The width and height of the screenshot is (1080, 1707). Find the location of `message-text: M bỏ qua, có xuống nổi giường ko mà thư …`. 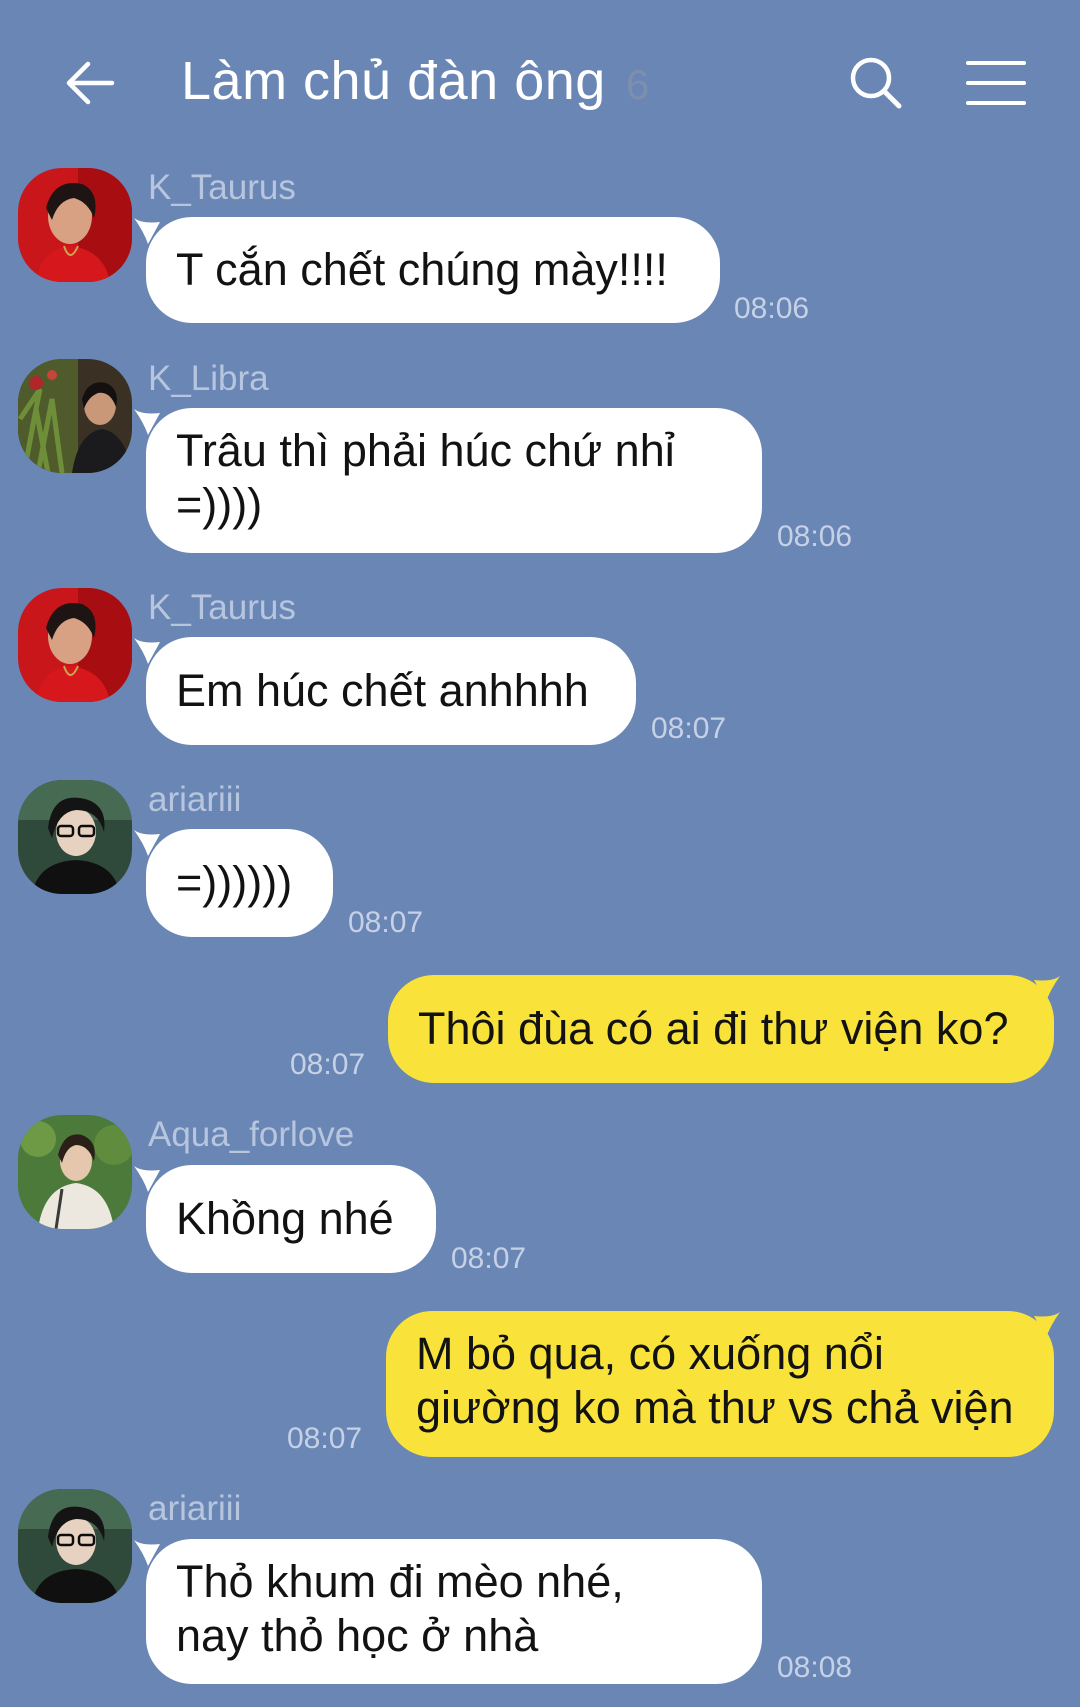

message-text: M bỏ qua, có xuống nổi giường ko mà thư … is located at coordinates (715, 1380).